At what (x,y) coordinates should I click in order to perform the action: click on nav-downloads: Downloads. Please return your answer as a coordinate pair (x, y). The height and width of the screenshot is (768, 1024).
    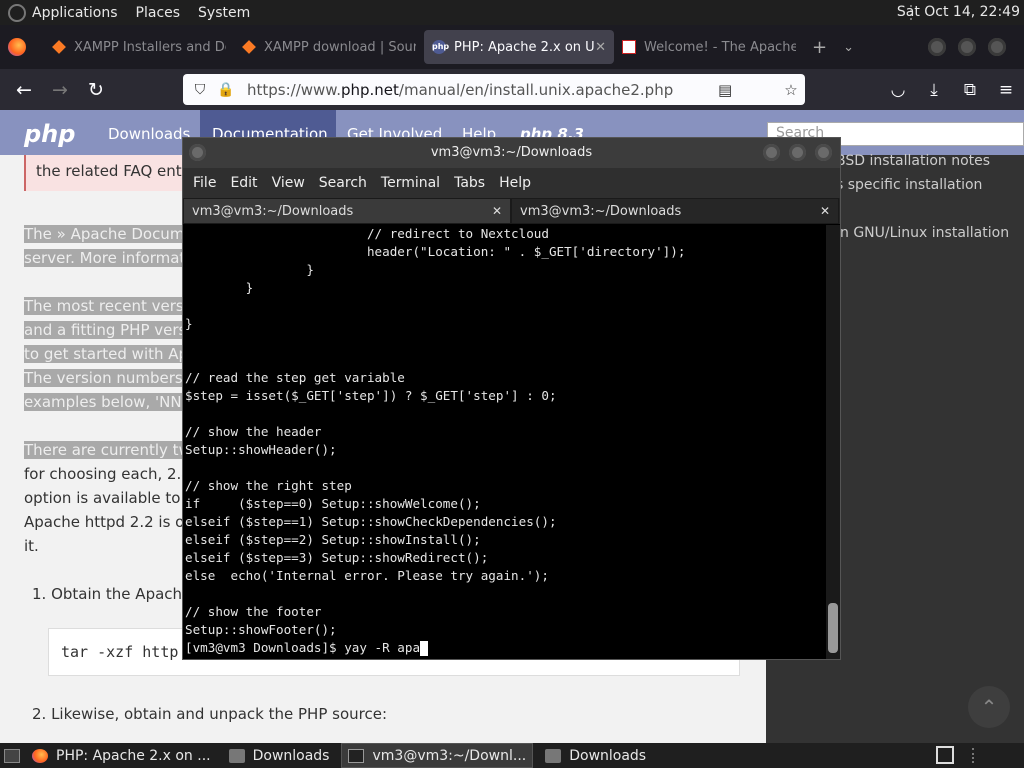
    Looking at the image, I should click on (149, 134).